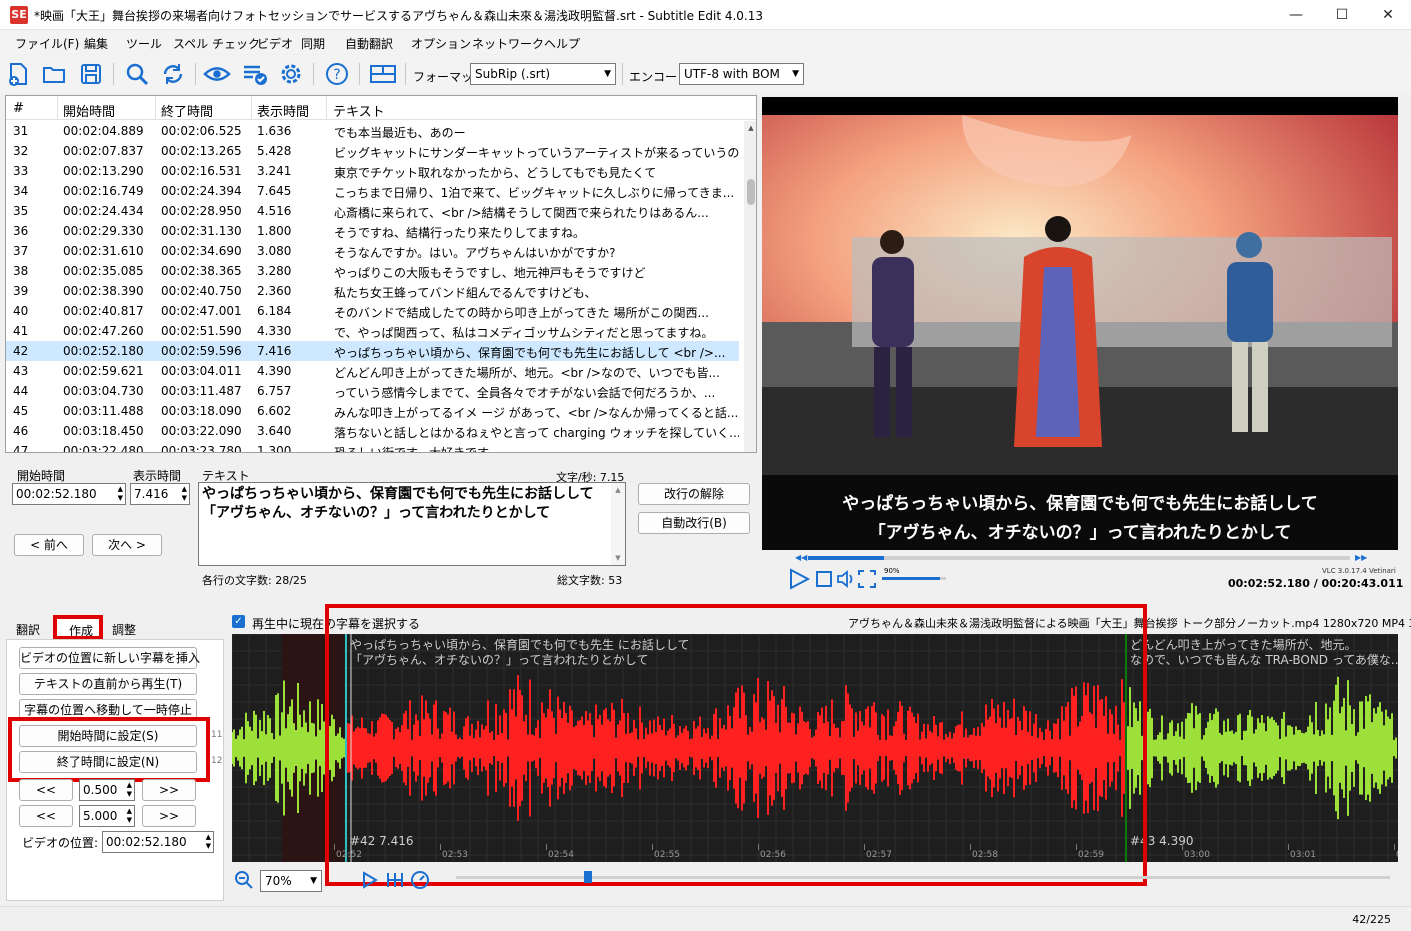 Image resolution: width=1411 pixels, height=931 pixels. Describe the element at coordinates (618, 558) in the screenshot. I see `scroll-down-icon: ▼` at that location.